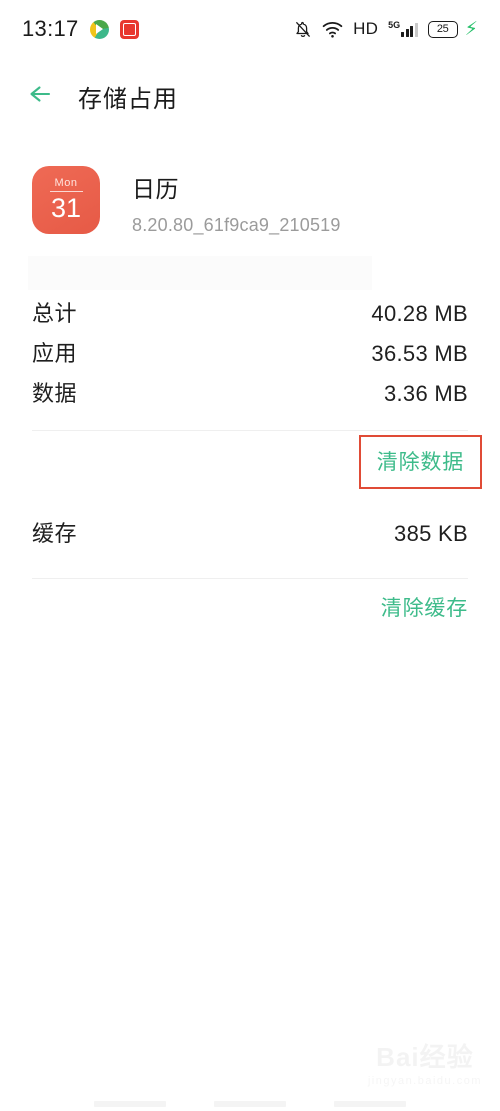 The image size is (500, 1111). Describe the element at coordinates (366, 28) in the screenshot. I see `hd-icon: HD` at that location.